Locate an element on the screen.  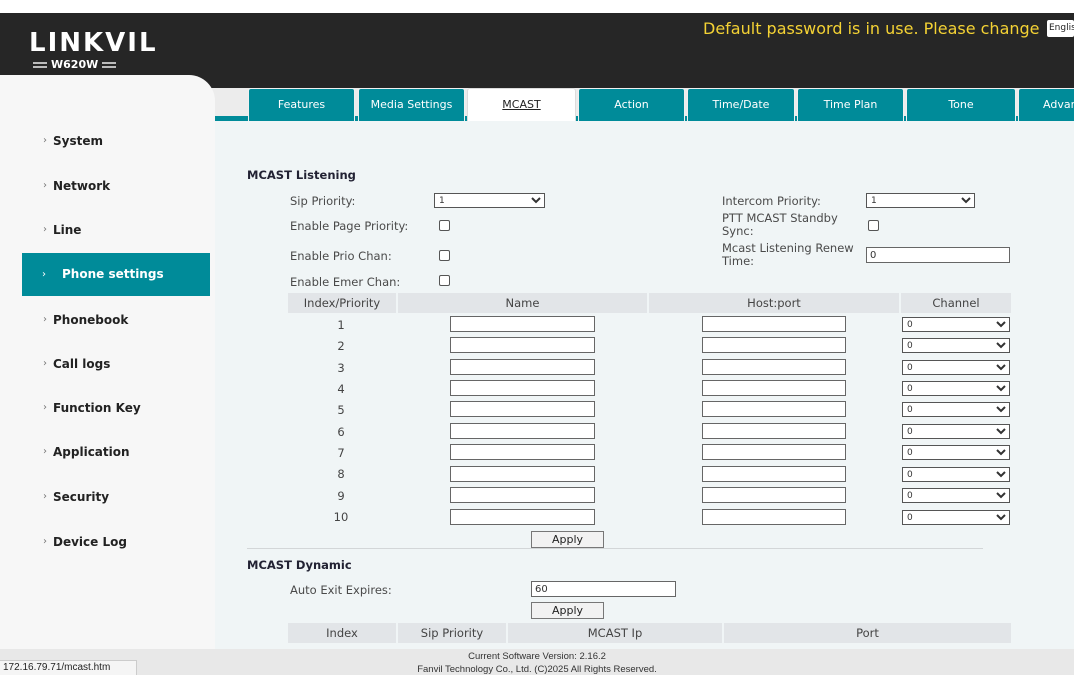
ptt-mcast-standby-checkbox is located at coordinates (873, 225).